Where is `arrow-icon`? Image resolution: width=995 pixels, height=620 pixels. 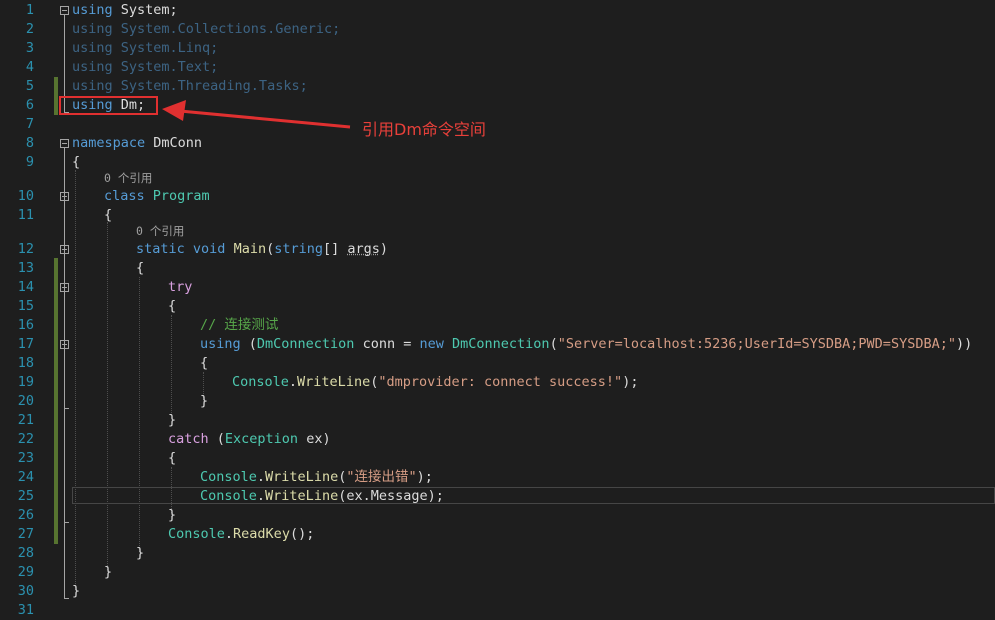
arrow-icon is located at coordinates (256, 114).